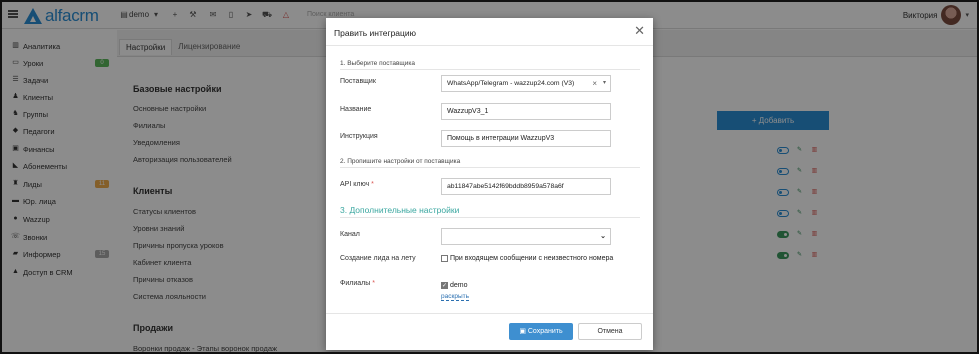 This screenshot has width=979, height=354. I want to click on channel-select: ⌄, so click(526, 236).